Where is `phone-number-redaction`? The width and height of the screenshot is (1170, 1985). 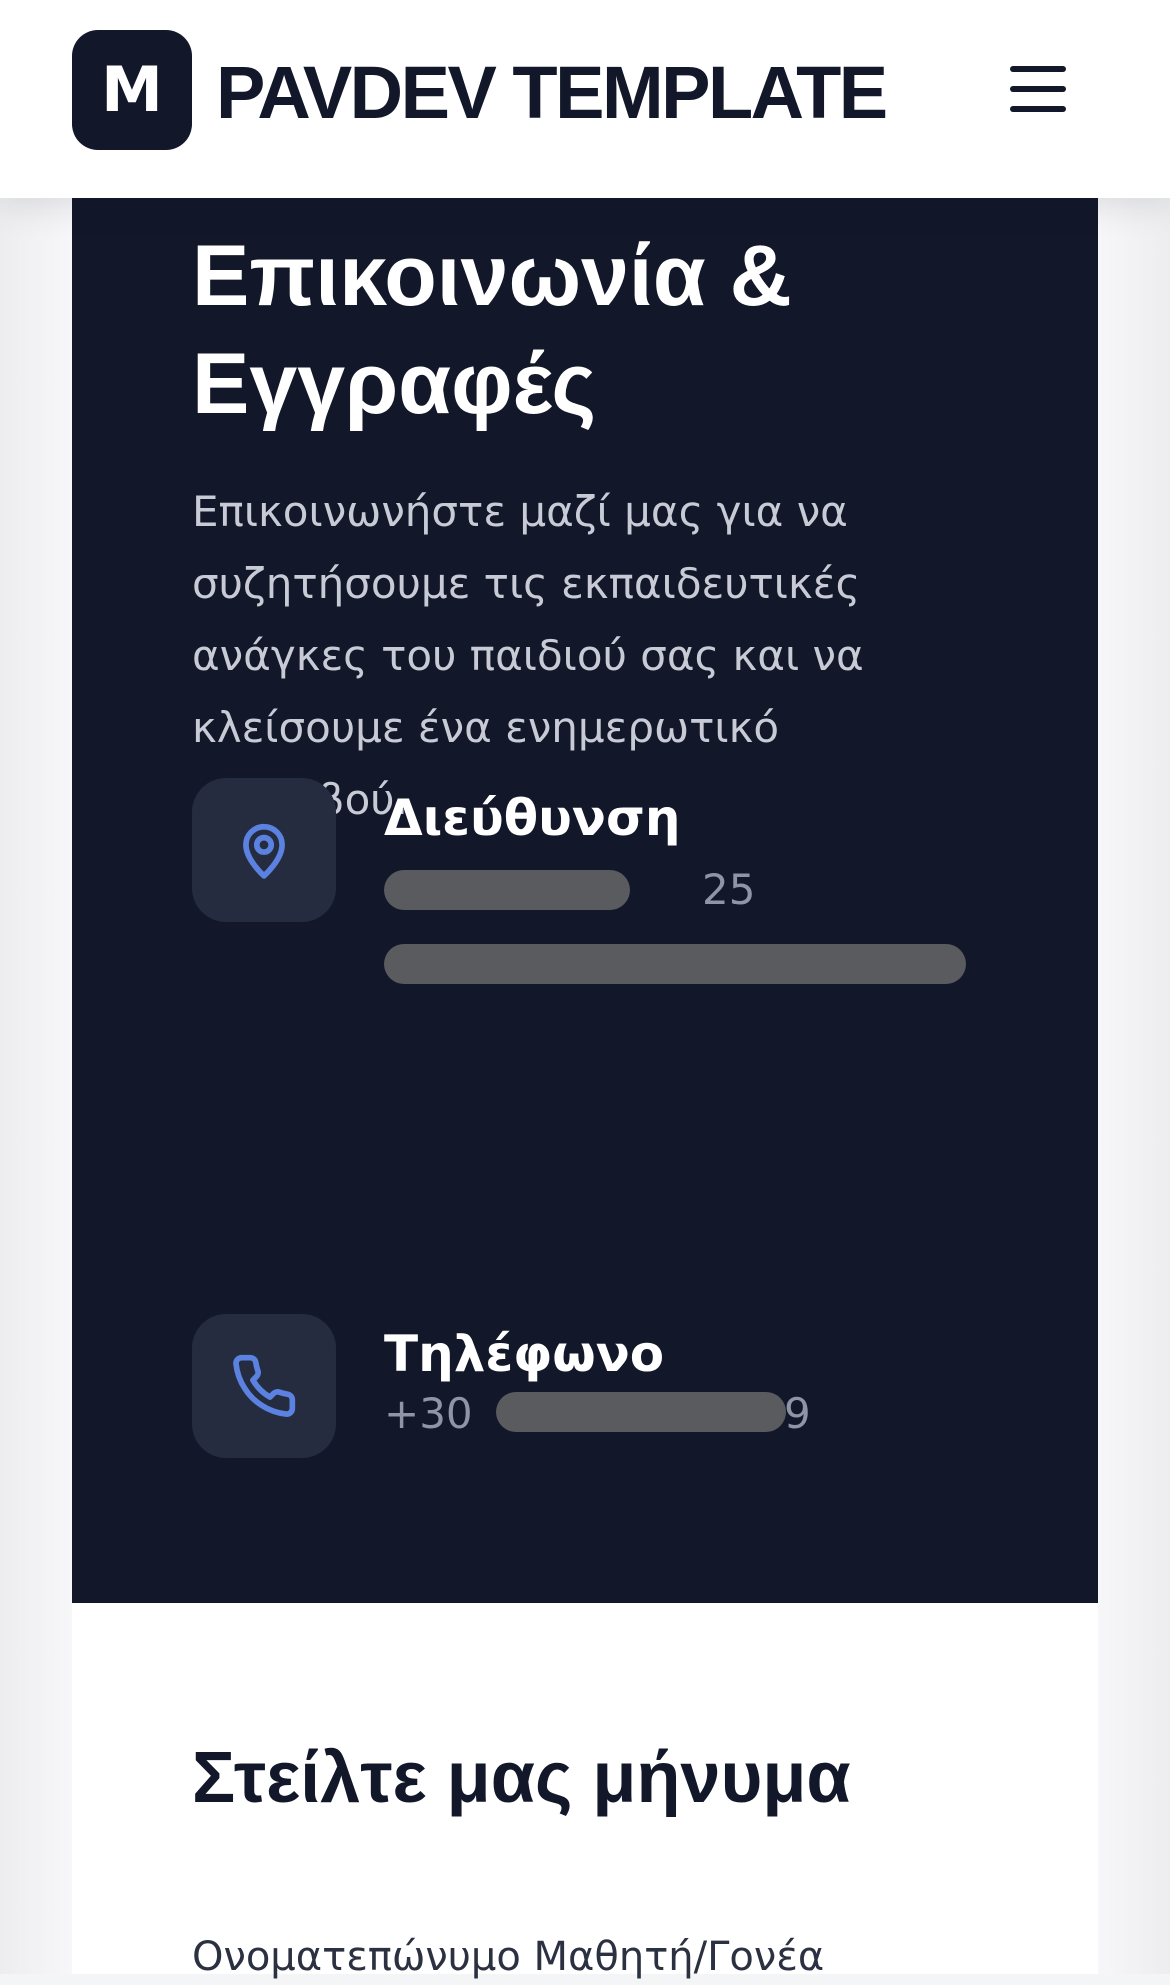 phone-number-redaction is located at coordinates (641, 1412).